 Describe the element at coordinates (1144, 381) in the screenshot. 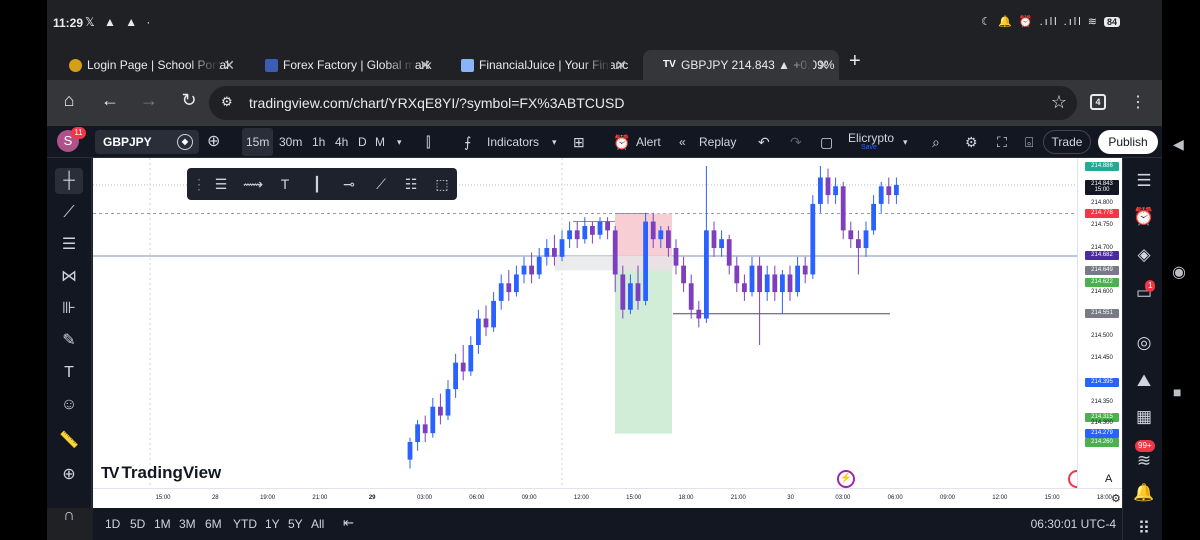

I see `pulse-icon: ⛰` at that location.